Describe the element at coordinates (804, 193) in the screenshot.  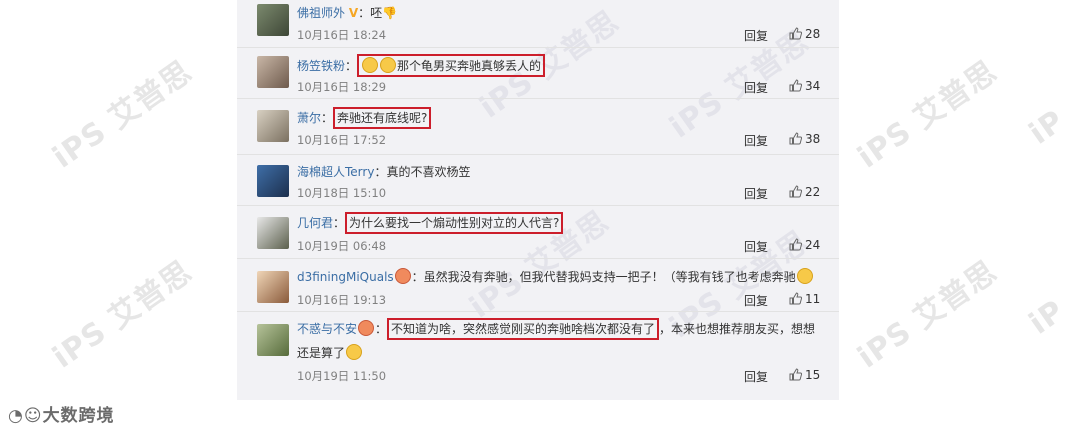
I see `like-button: 22` at that location.